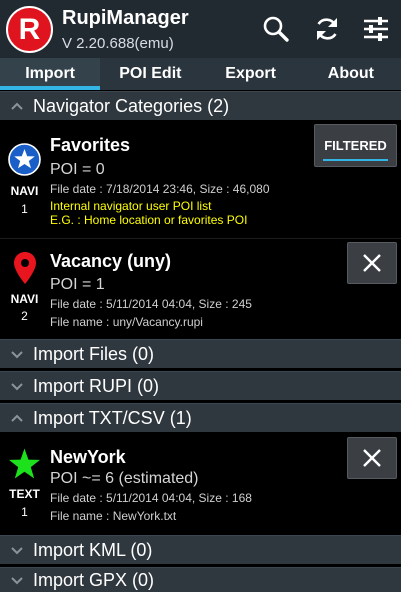 Image resolution: width=401 pixels, height=592 pixels. Describe the element at coordinates (111, 261) in the screenshot. I see `card-title: Vacancy (uny)` at that location.